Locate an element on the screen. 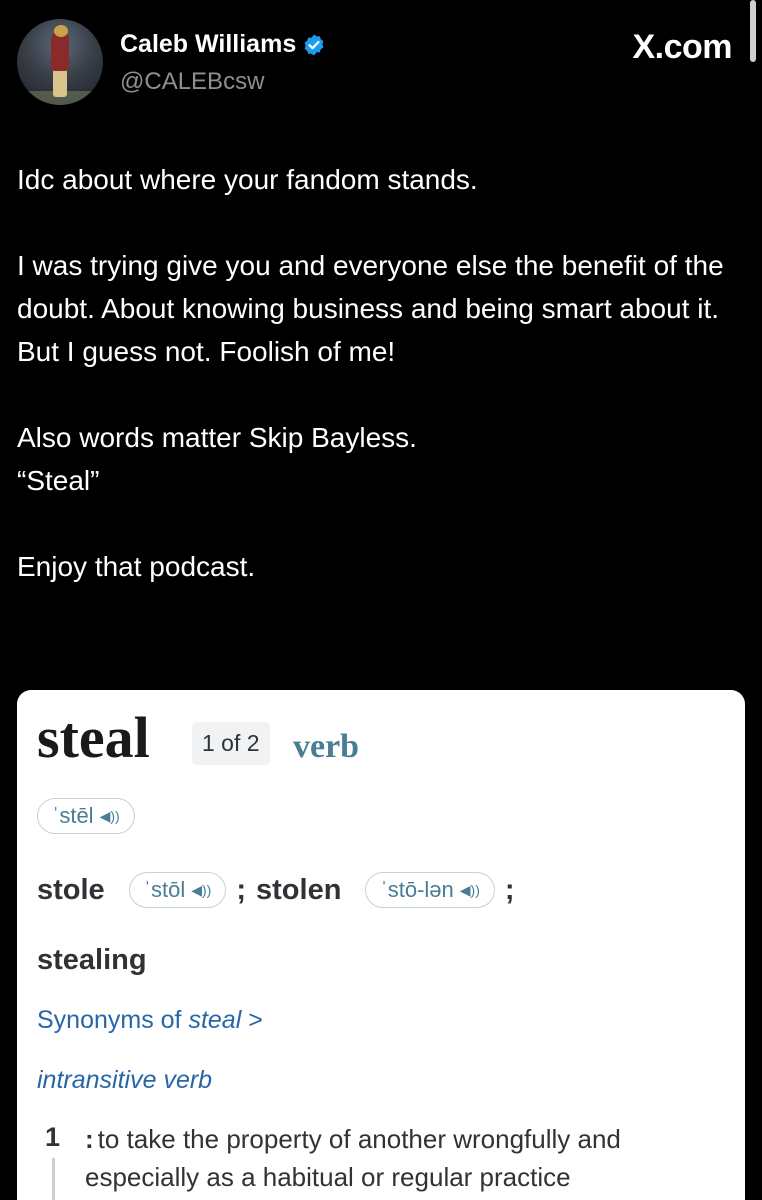 The width and height of the screenshot is (762, 1200). sense-divider is located at coordinates (53, 1179).